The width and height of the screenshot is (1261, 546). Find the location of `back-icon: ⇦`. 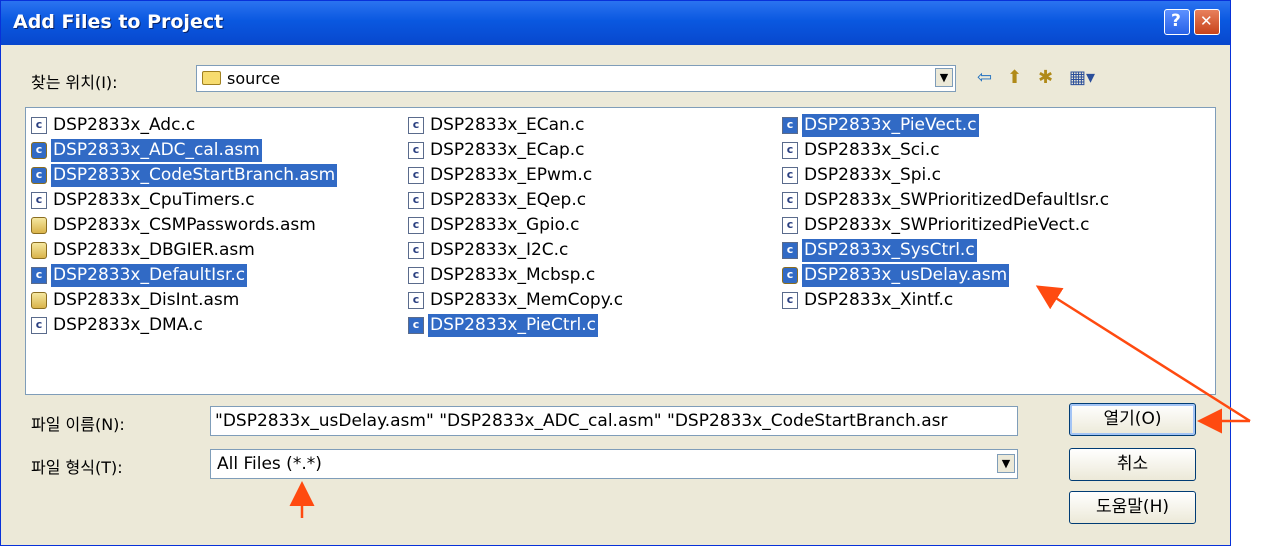

back-icon: ⇦ is located at coordinates (984, 77).